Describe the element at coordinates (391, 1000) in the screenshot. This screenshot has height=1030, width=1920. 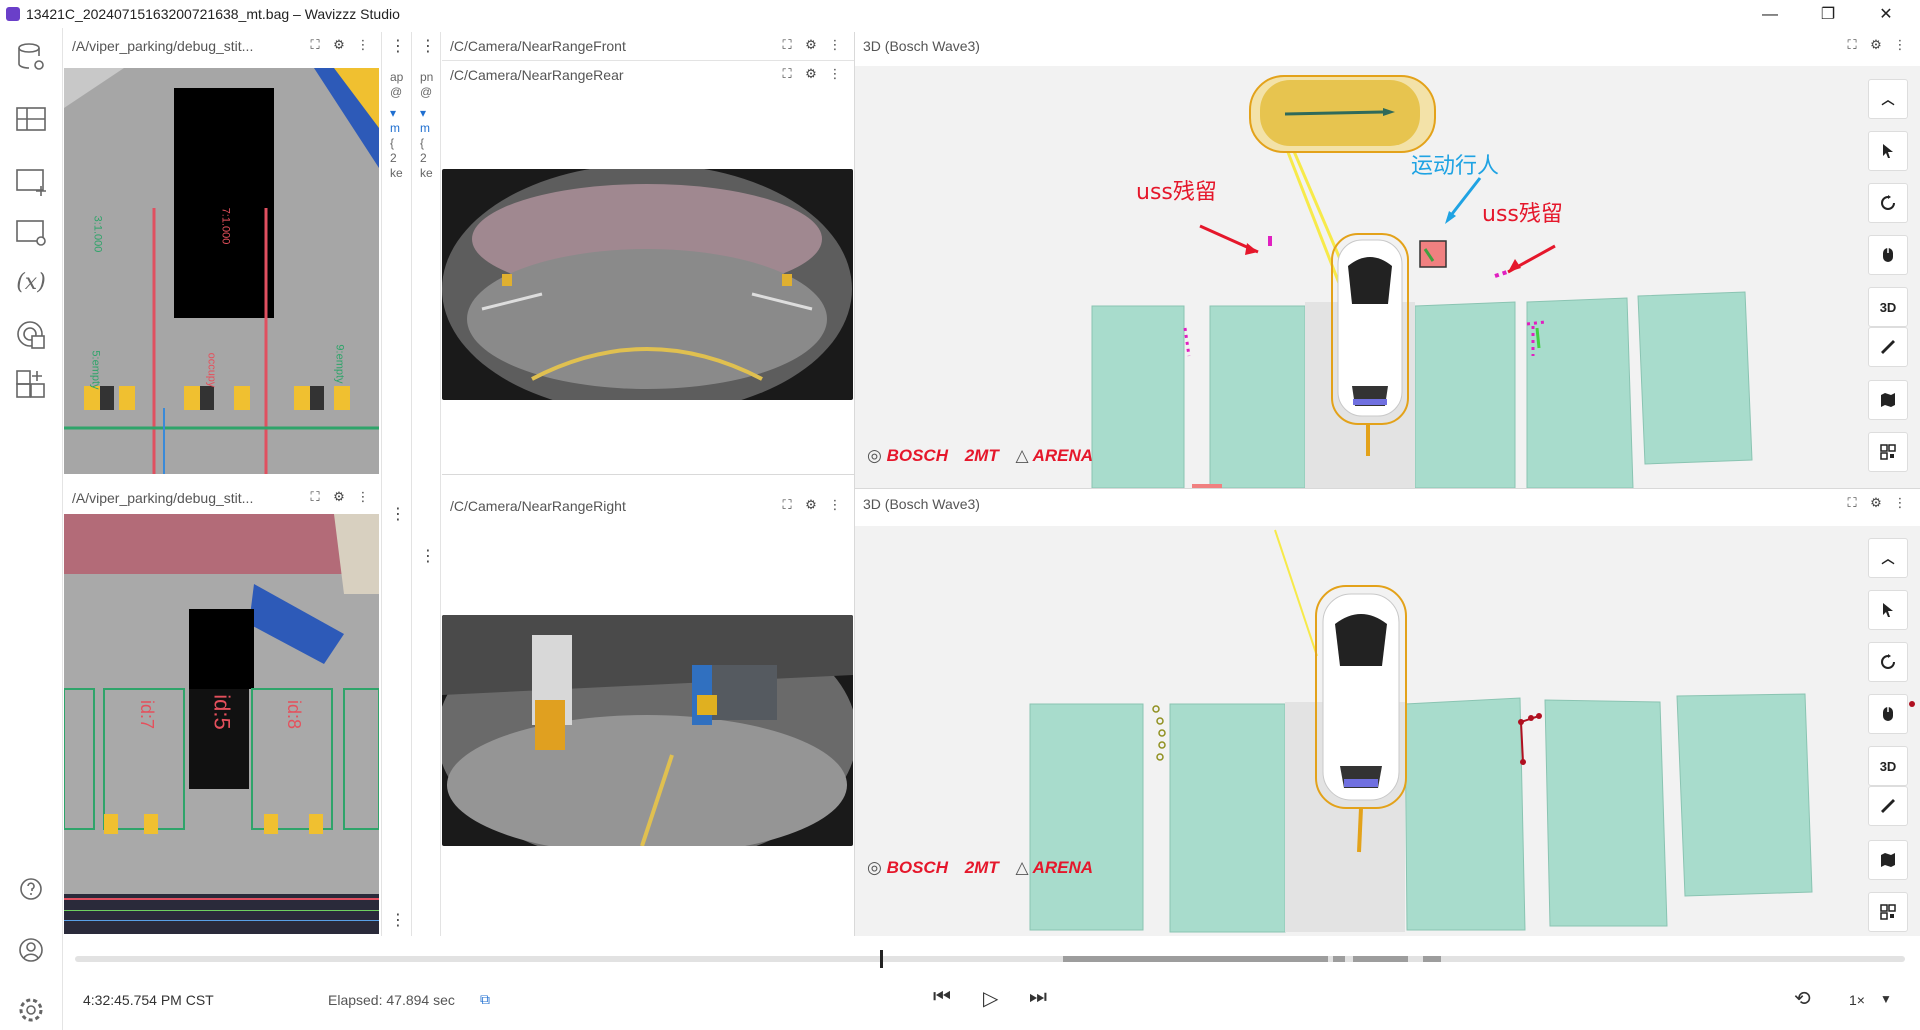
I see `elapsed-time: Elapsed: 47.894 sec` at that location.